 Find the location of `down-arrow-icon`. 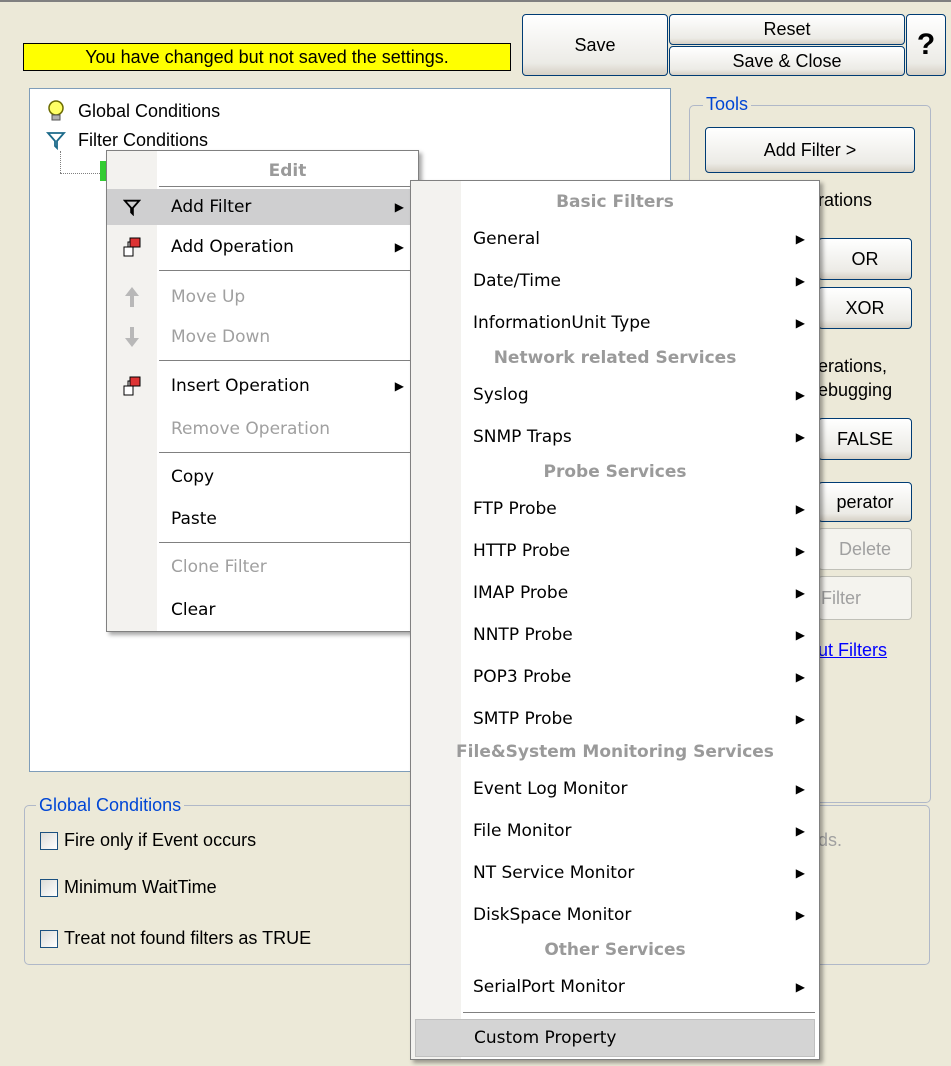

down-arrow-icon is located at coordinates (132, 337).